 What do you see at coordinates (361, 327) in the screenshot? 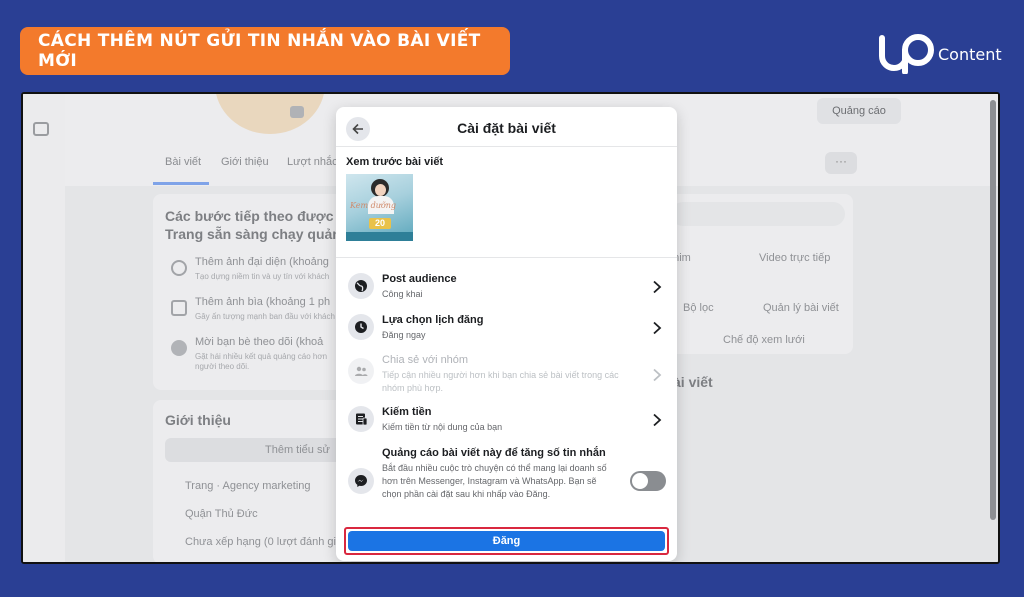
I see `clock-icon` at bounding box center [361, 327].